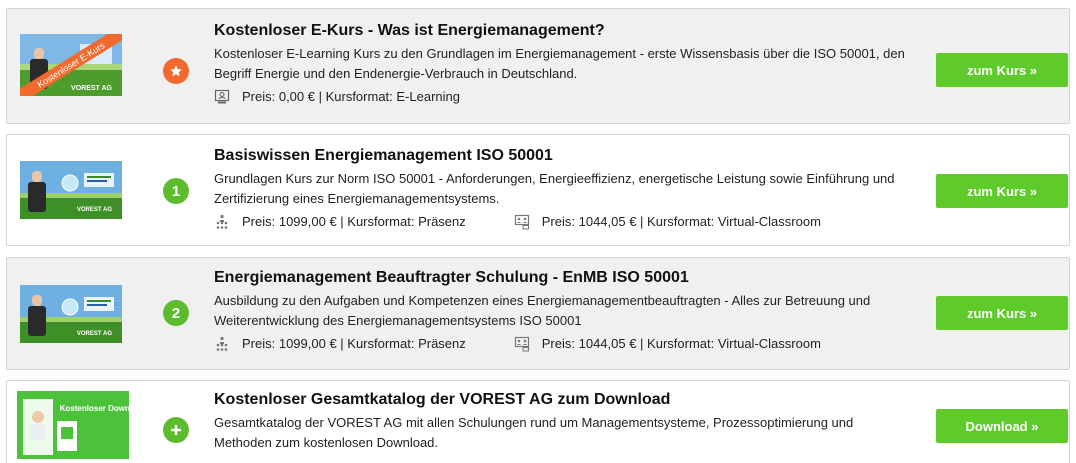  I want to click on course-thumbnail: Kostenloser E-Kurs VOREST AG, so click(71, 65).